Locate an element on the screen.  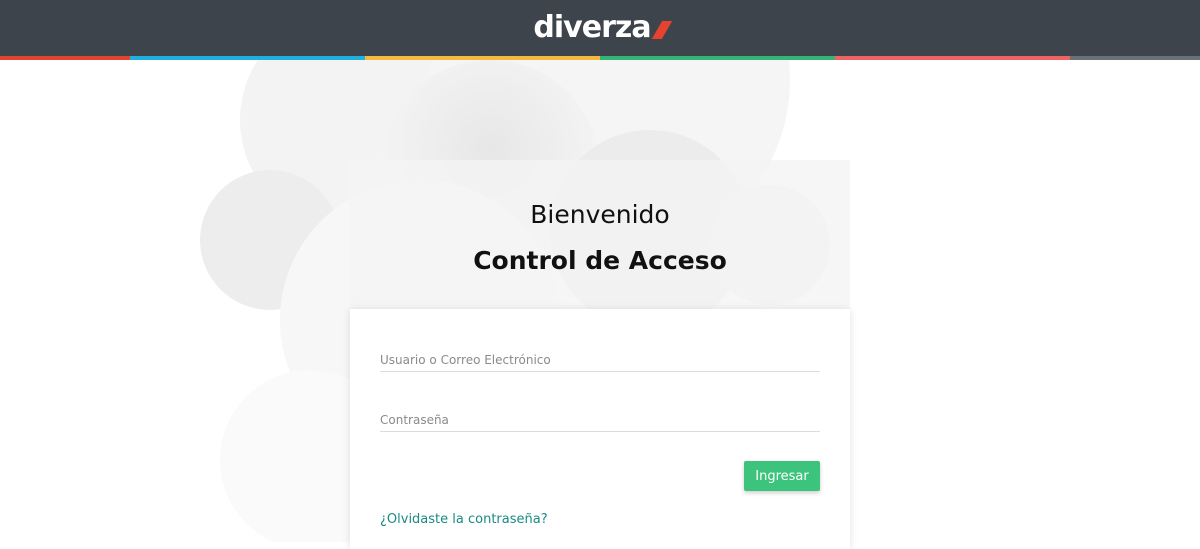
login-submit-button: Ingresar is located at coordinates (782, 476).